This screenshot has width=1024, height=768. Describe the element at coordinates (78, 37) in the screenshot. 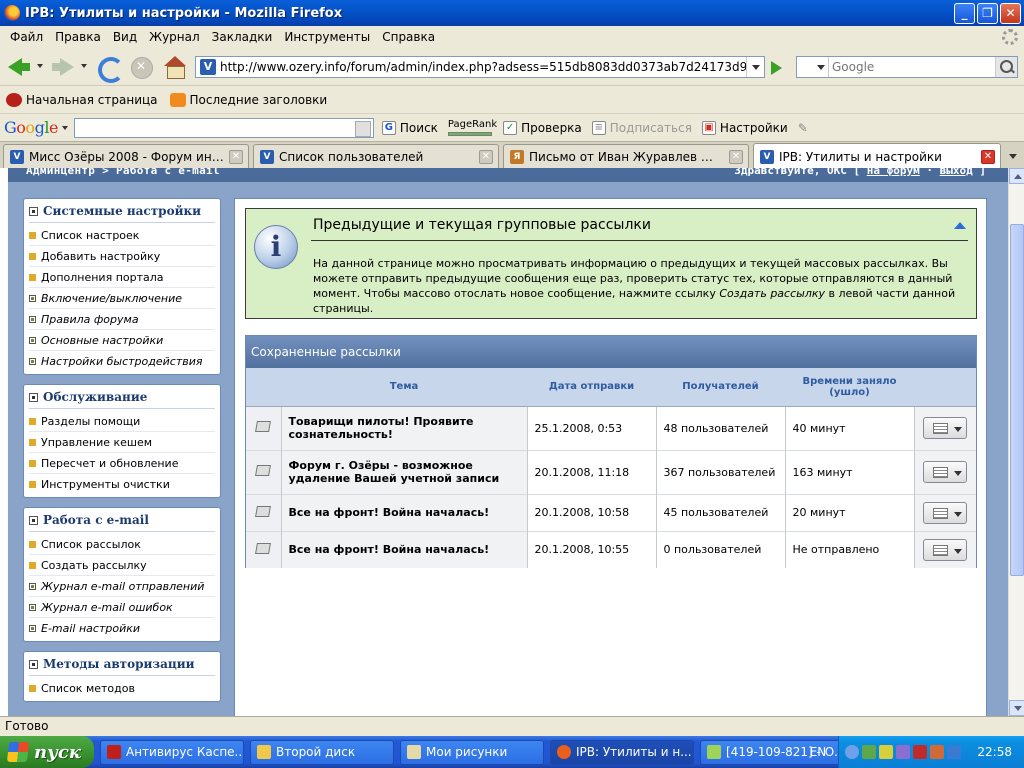

I see `menu-edit: Правка` at that location.